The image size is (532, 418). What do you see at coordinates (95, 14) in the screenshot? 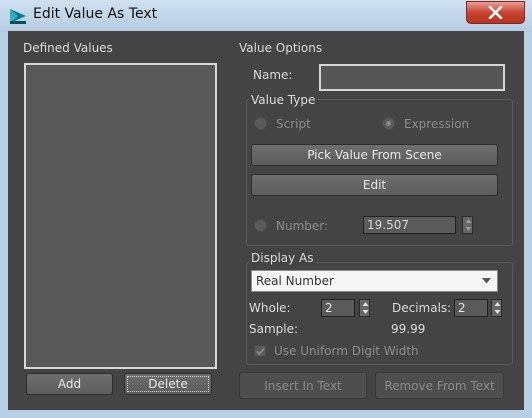
I see `window-title: Edit Value As Text` at bounding box center [95, 14].